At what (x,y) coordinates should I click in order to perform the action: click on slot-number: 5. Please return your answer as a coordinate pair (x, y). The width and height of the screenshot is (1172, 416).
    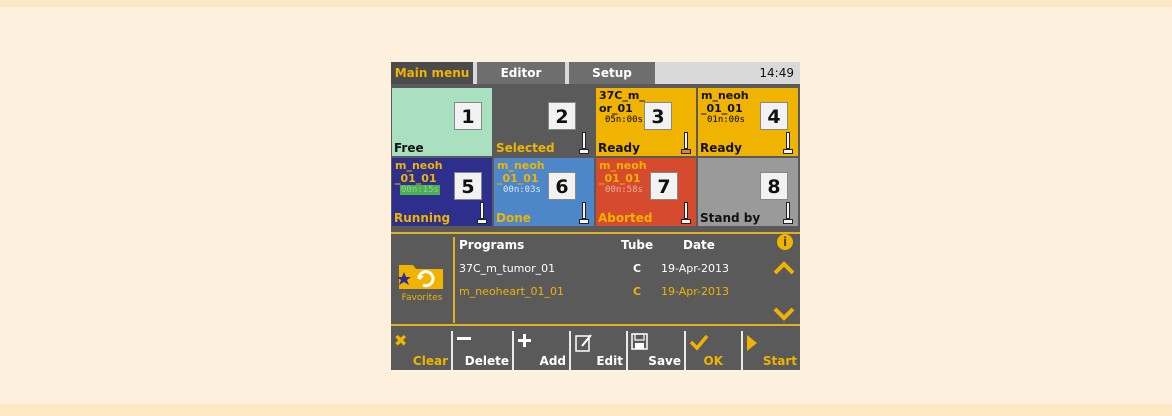
    Looking at the image, I should click on (468, 186).